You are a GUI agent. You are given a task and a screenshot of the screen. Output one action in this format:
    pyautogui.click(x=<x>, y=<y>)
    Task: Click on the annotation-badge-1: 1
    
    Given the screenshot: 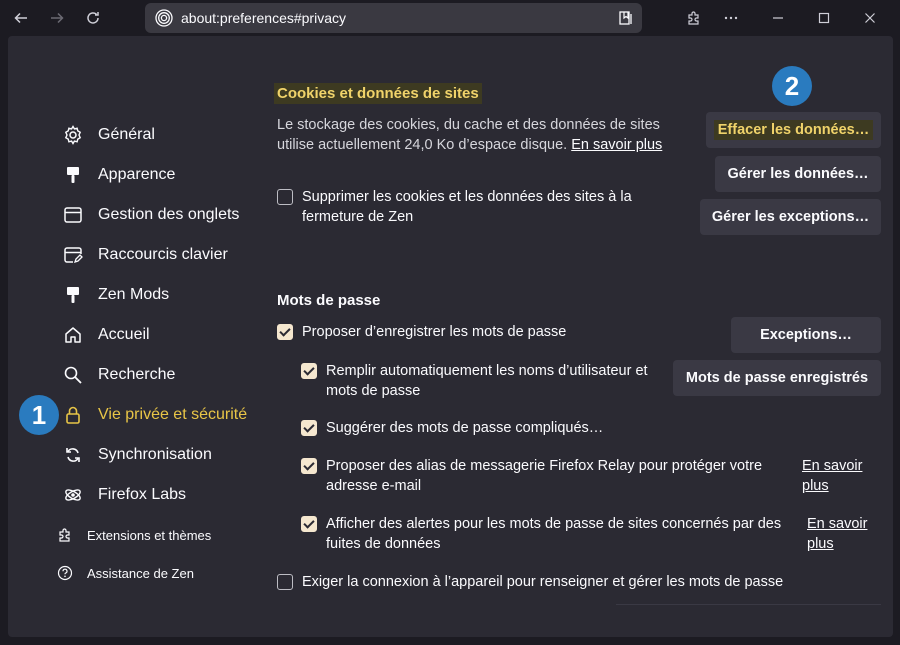 What is the action you would take?
    pyautogui.click(x=39, y=415)
    